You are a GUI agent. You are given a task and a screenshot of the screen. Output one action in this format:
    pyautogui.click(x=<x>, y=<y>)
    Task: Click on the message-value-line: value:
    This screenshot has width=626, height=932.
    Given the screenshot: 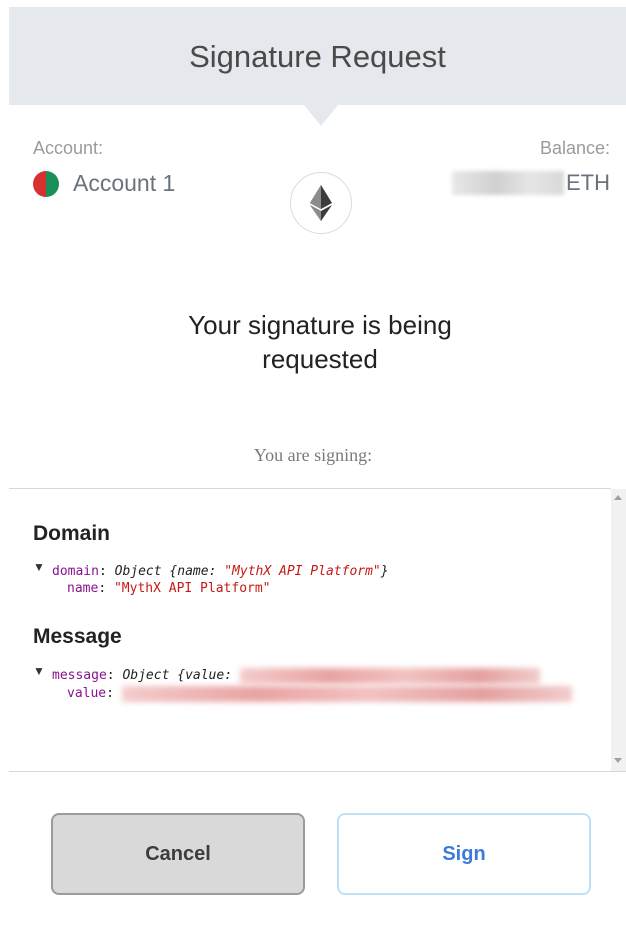 What is the action you would take?
    pyautogui.click(x=319, y=693)
    